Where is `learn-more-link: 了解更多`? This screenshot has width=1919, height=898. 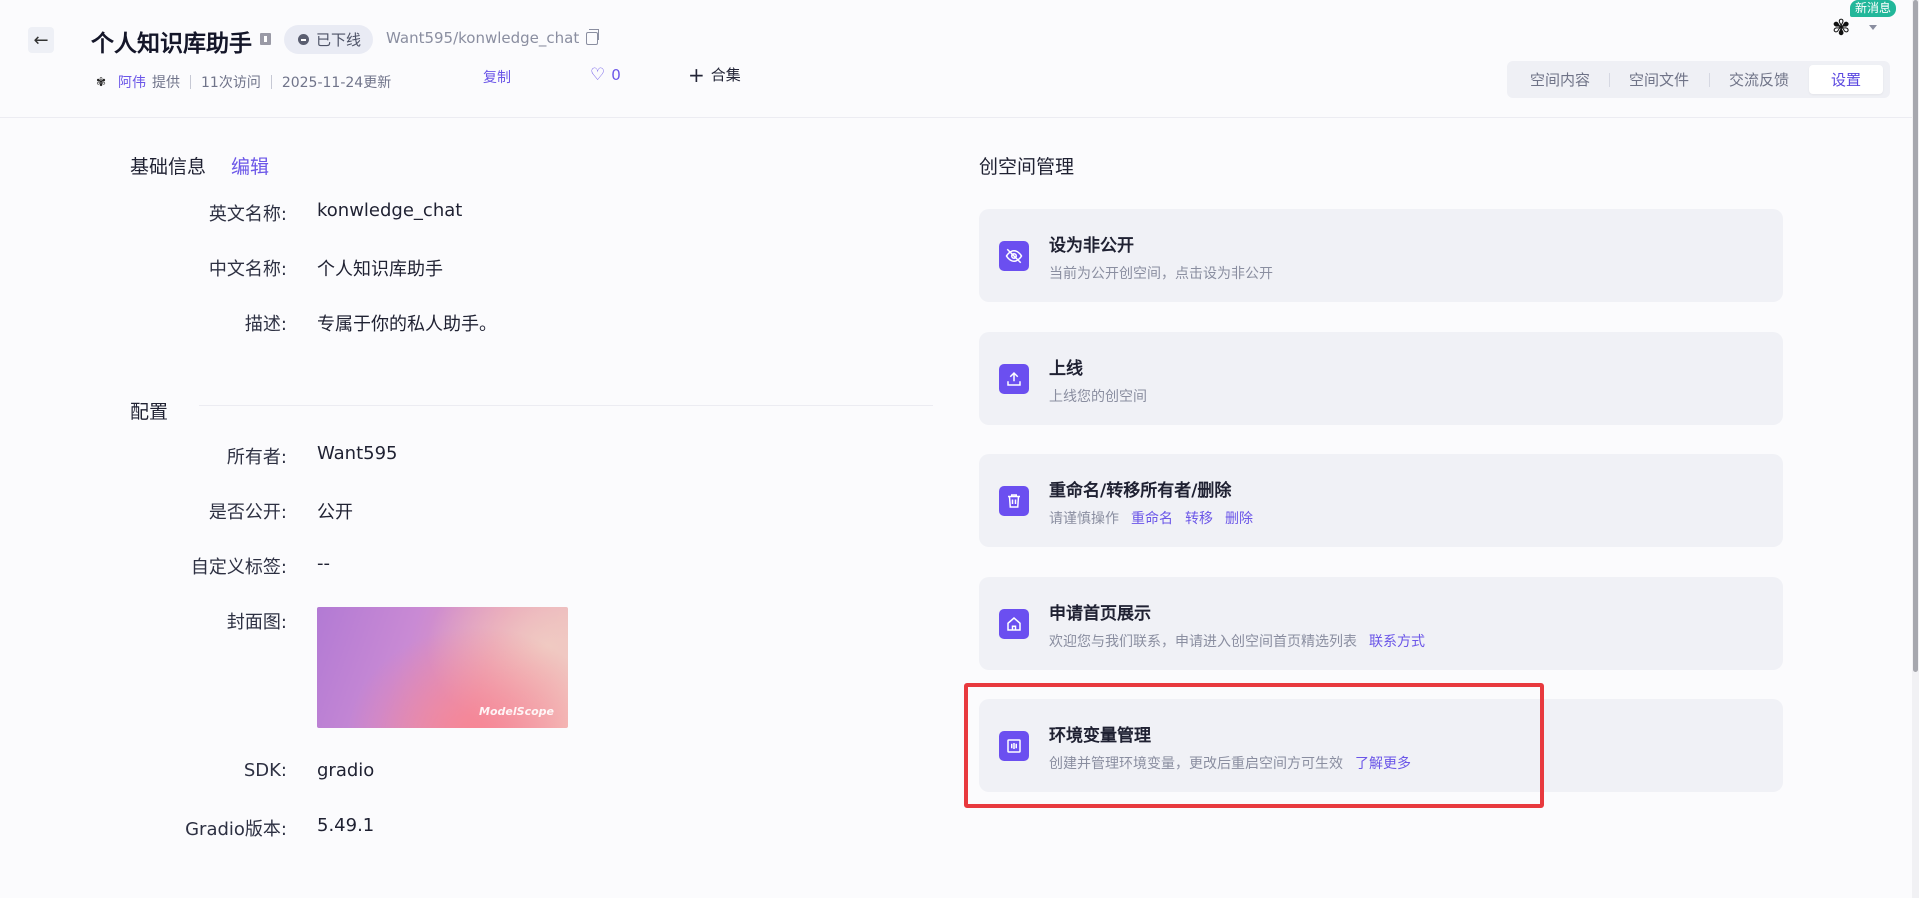
learn-more-link: 了解更多 is located at coordinates (1383, 763).